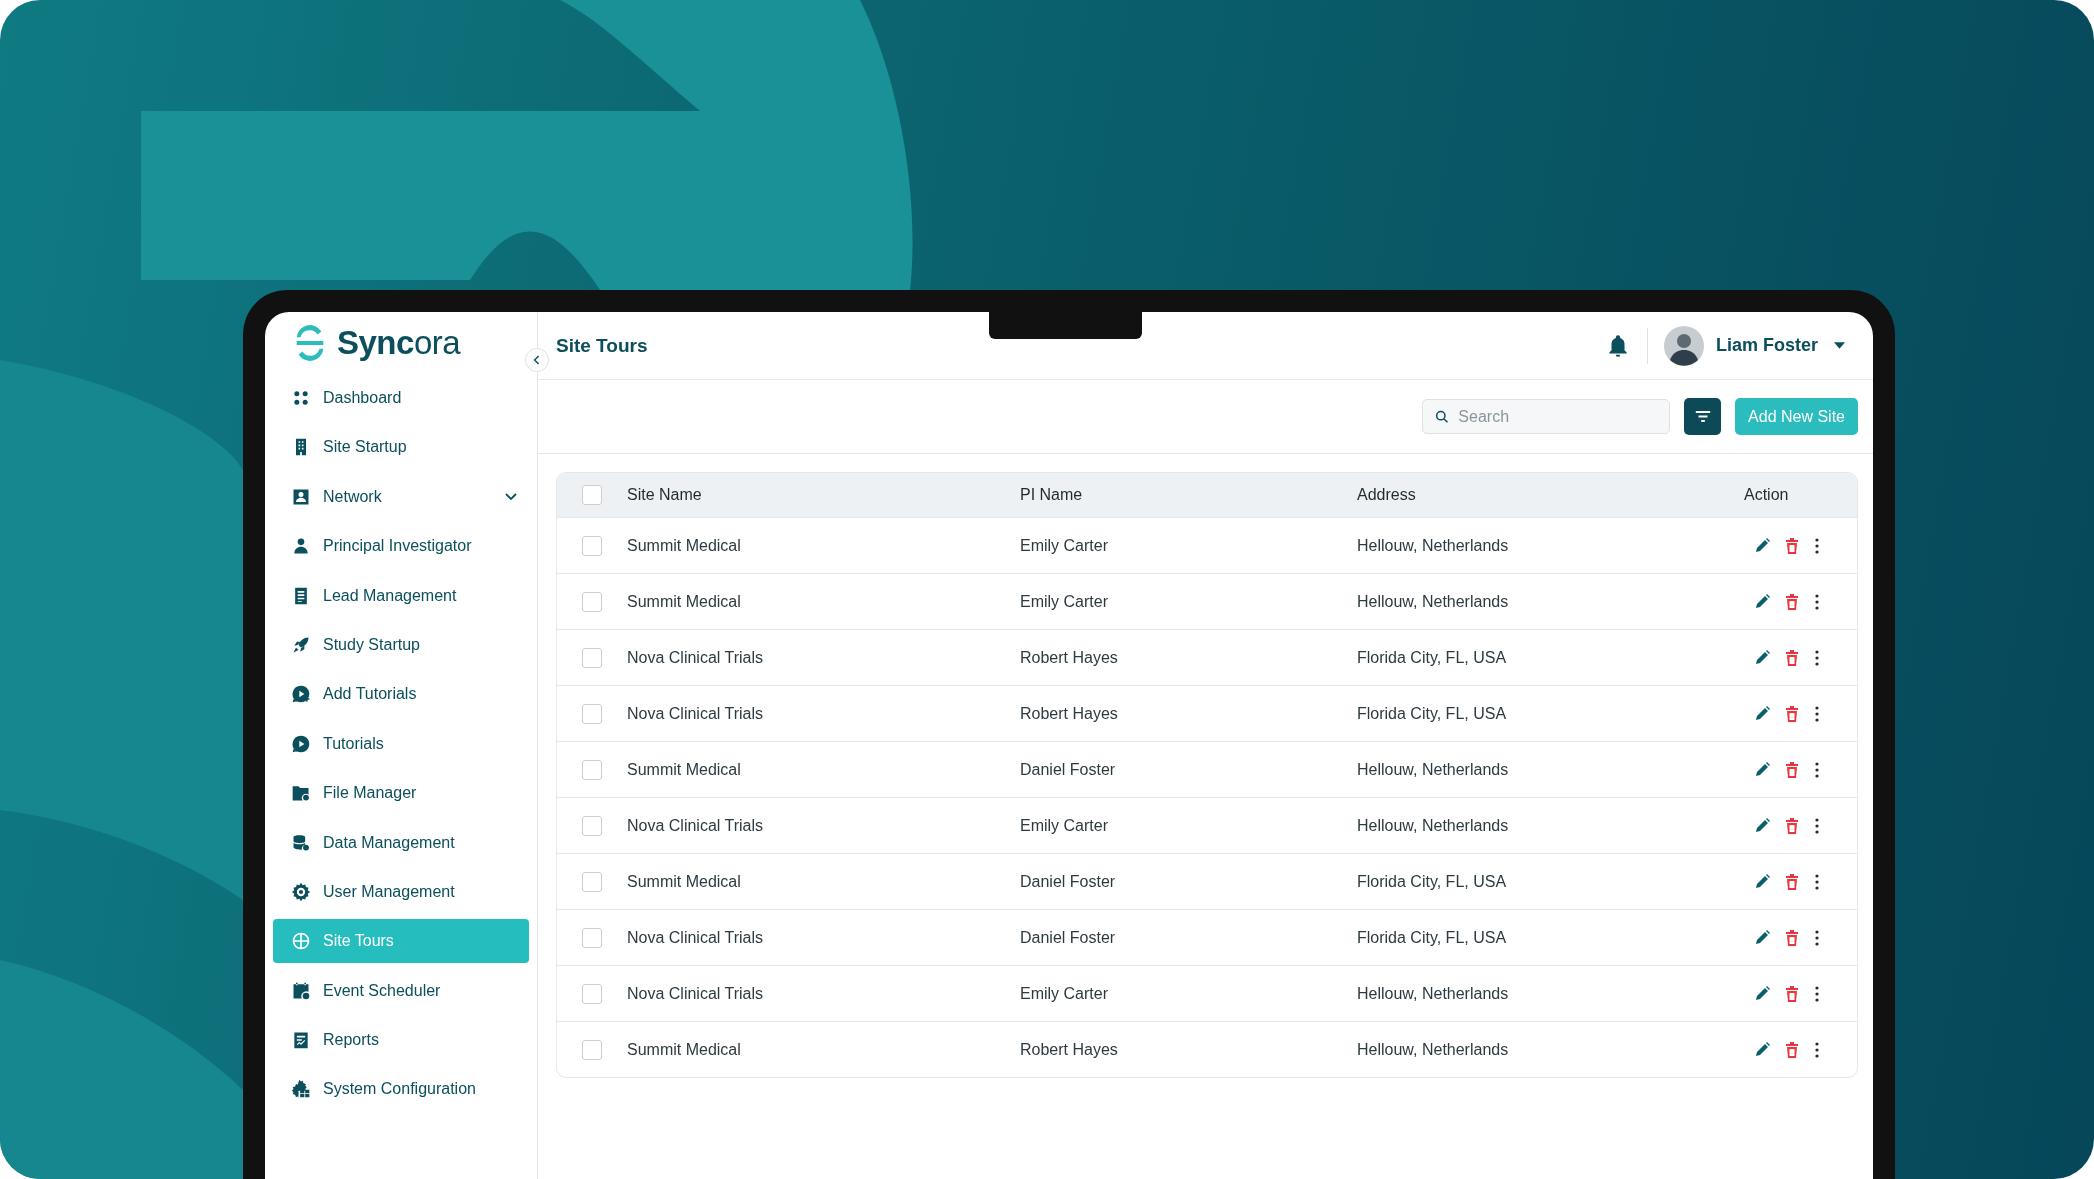 The width and height of the screenshot is (2094, 1179). What do you see at coordinates (401, 644) in the screenshot?
I see `sidebar-item: Study Startup` at bounding box center [401, 644].